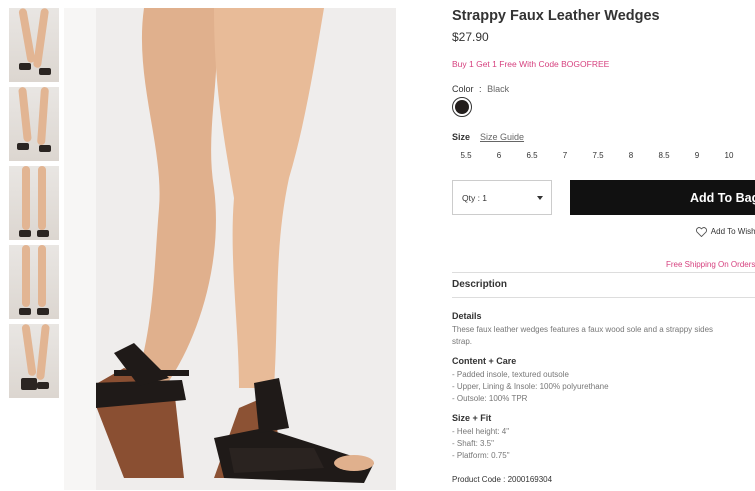  I want to click on background-wall, so click(80, 249).